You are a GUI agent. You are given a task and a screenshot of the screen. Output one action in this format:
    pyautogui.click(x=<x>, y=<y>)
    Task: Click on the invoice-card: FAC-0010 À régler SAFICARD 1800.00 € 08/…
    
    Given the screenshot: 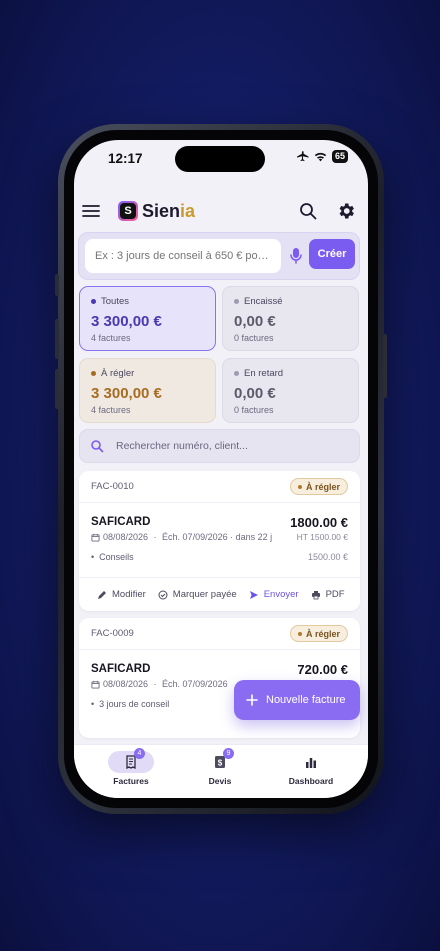 What is the action you would take?
    pyautogui.click(x=219, y=541)
    